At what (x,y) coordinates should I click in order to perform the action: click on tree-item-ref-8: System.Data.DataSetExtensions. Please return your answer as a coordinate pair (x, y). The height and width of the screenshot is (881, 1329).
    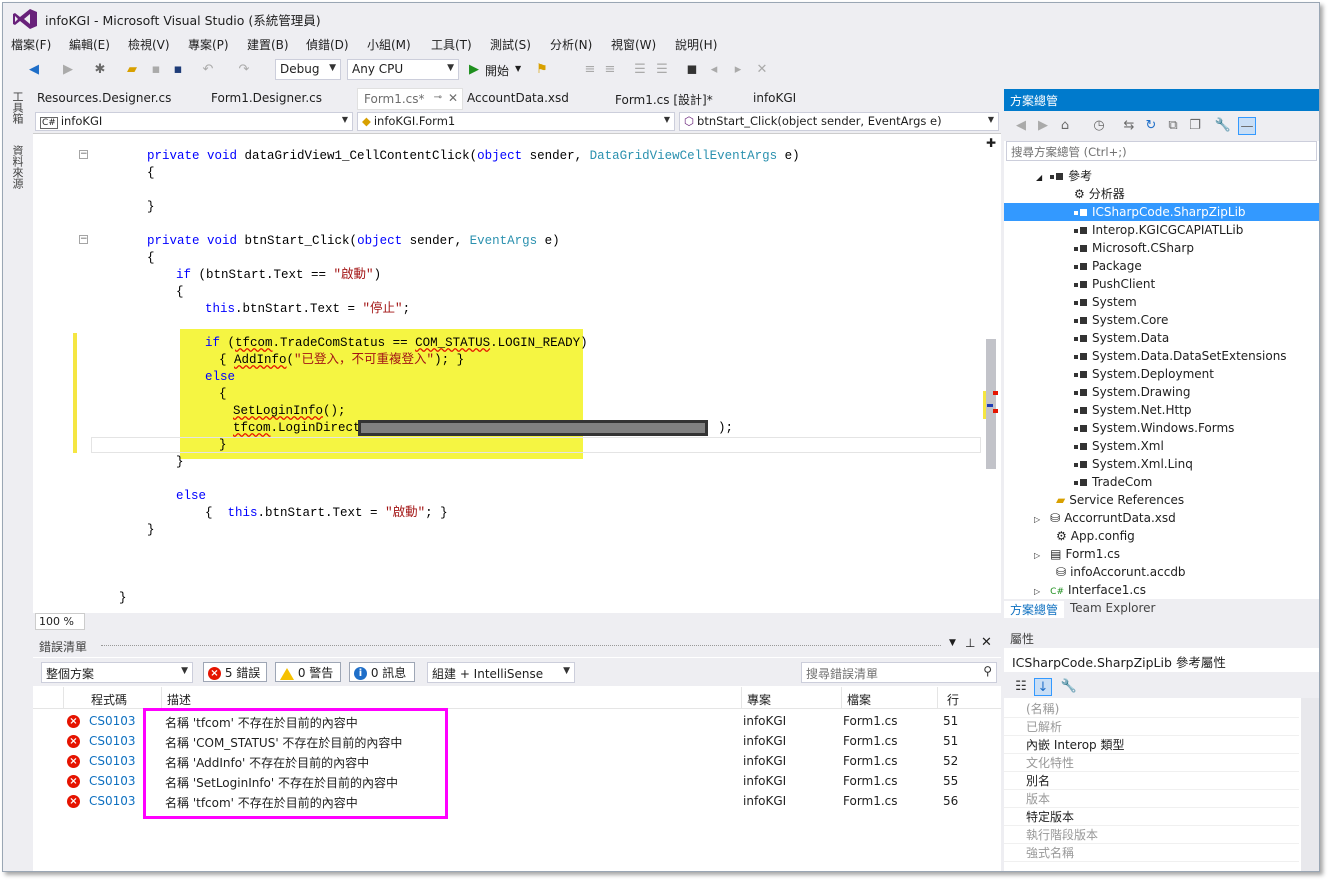
    Looking at the image, I should click on (1161, 356).